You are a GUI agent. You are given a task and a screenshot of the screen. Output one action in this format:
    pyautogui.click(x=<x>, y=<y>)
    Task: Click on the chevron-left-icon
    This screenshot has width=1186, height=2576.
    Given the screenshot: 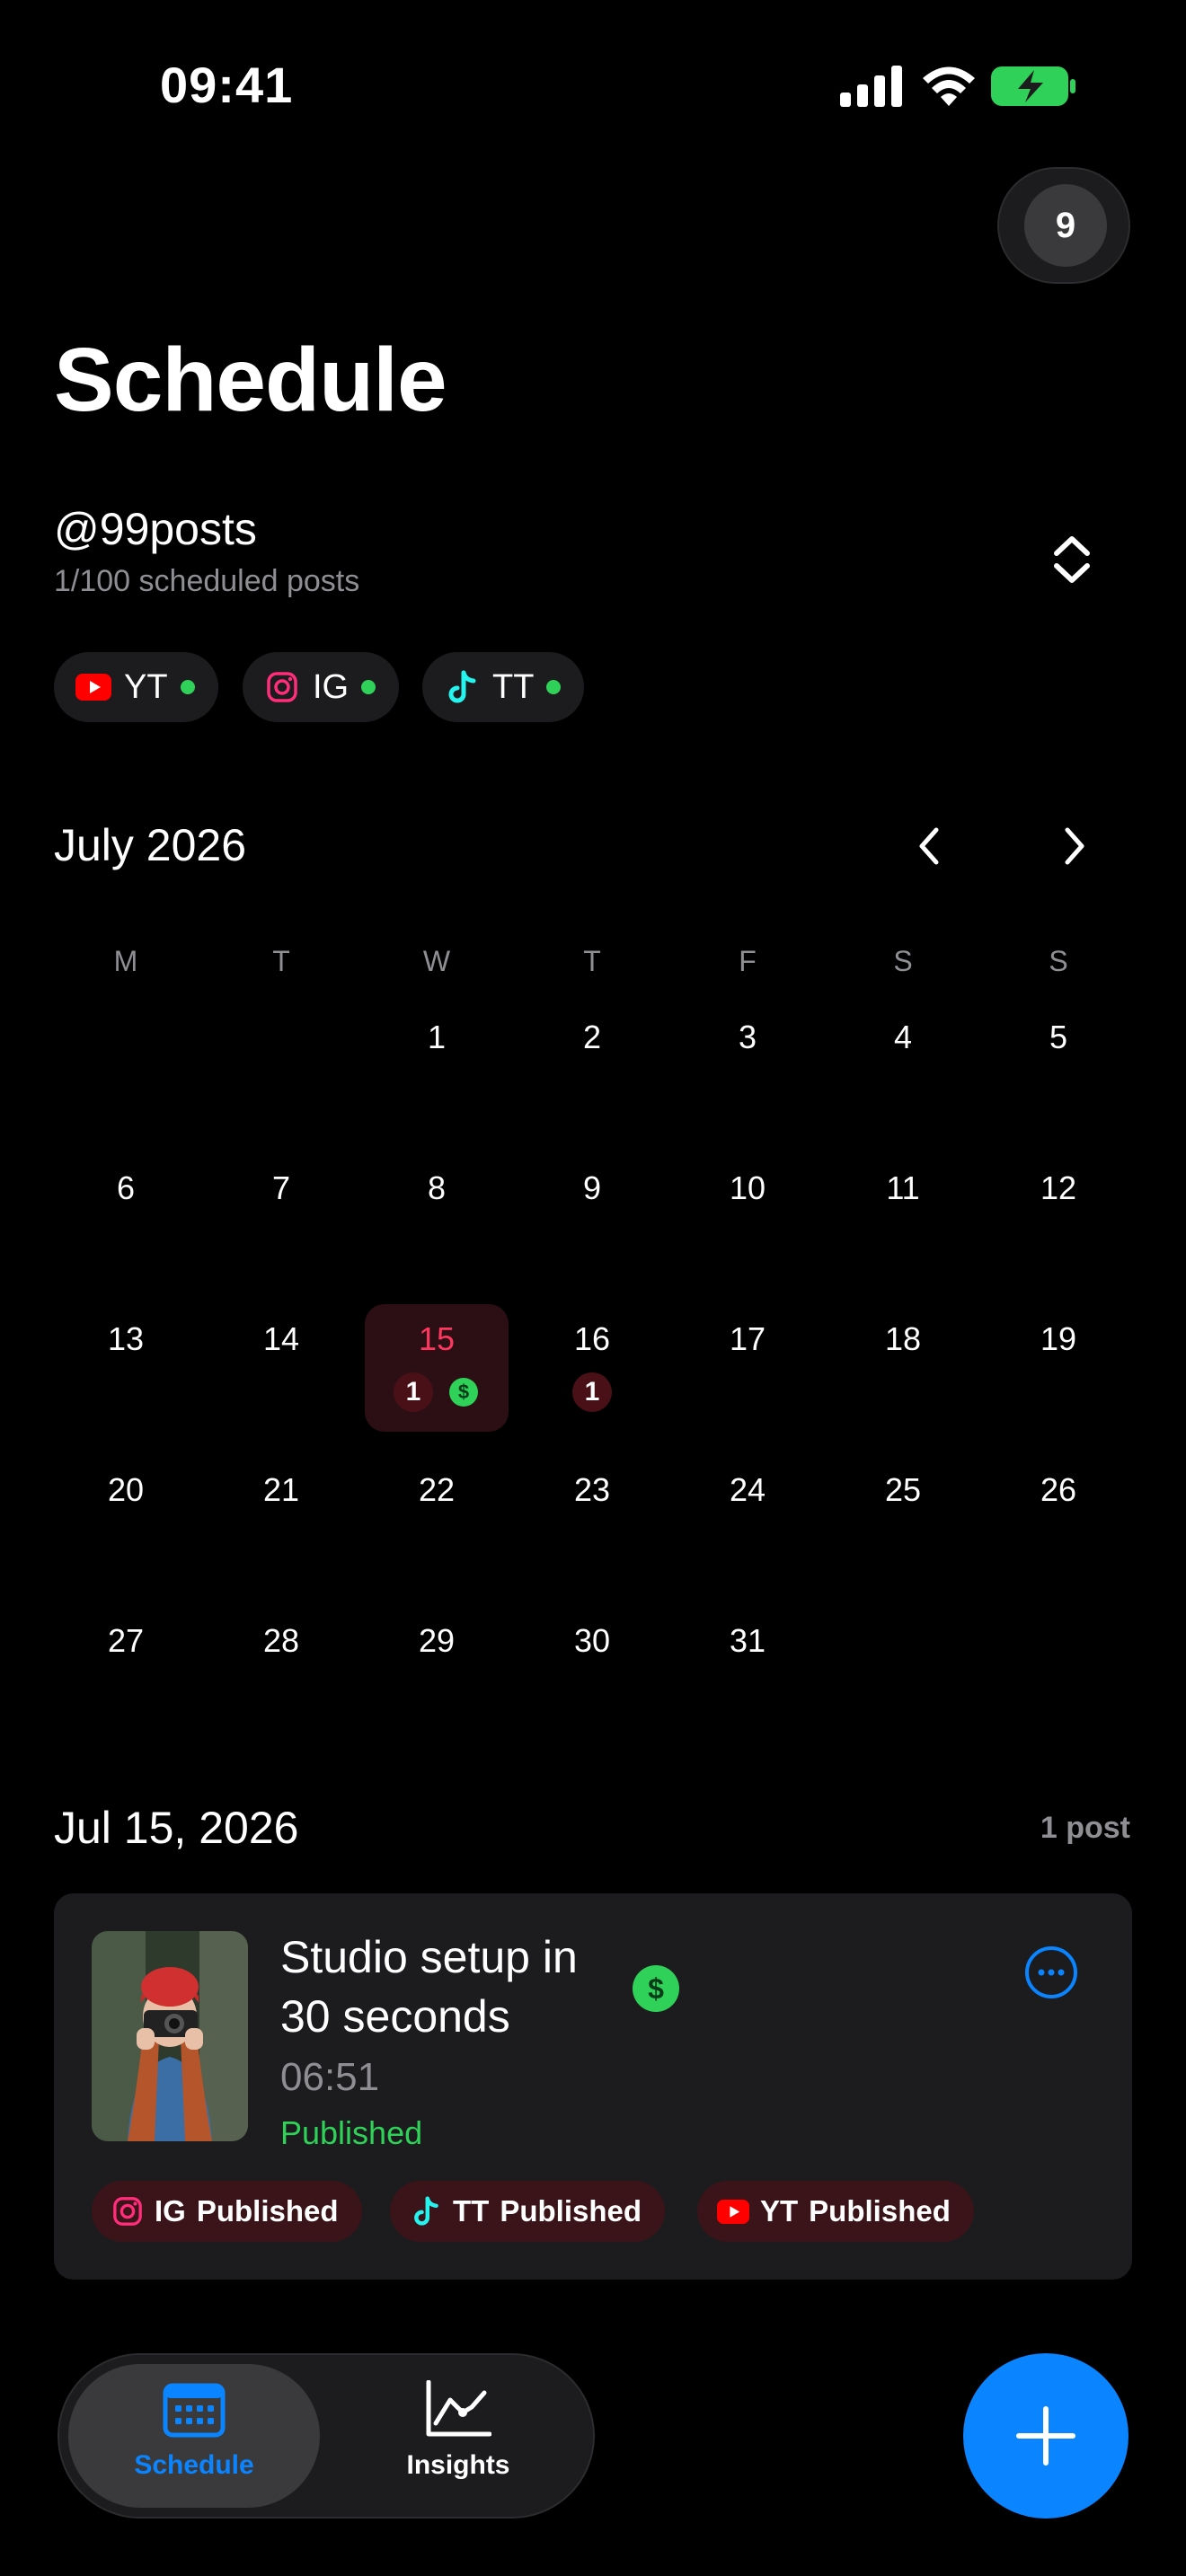 What is the action you would take?
    pyautogui.click(x=929, y=846)
    